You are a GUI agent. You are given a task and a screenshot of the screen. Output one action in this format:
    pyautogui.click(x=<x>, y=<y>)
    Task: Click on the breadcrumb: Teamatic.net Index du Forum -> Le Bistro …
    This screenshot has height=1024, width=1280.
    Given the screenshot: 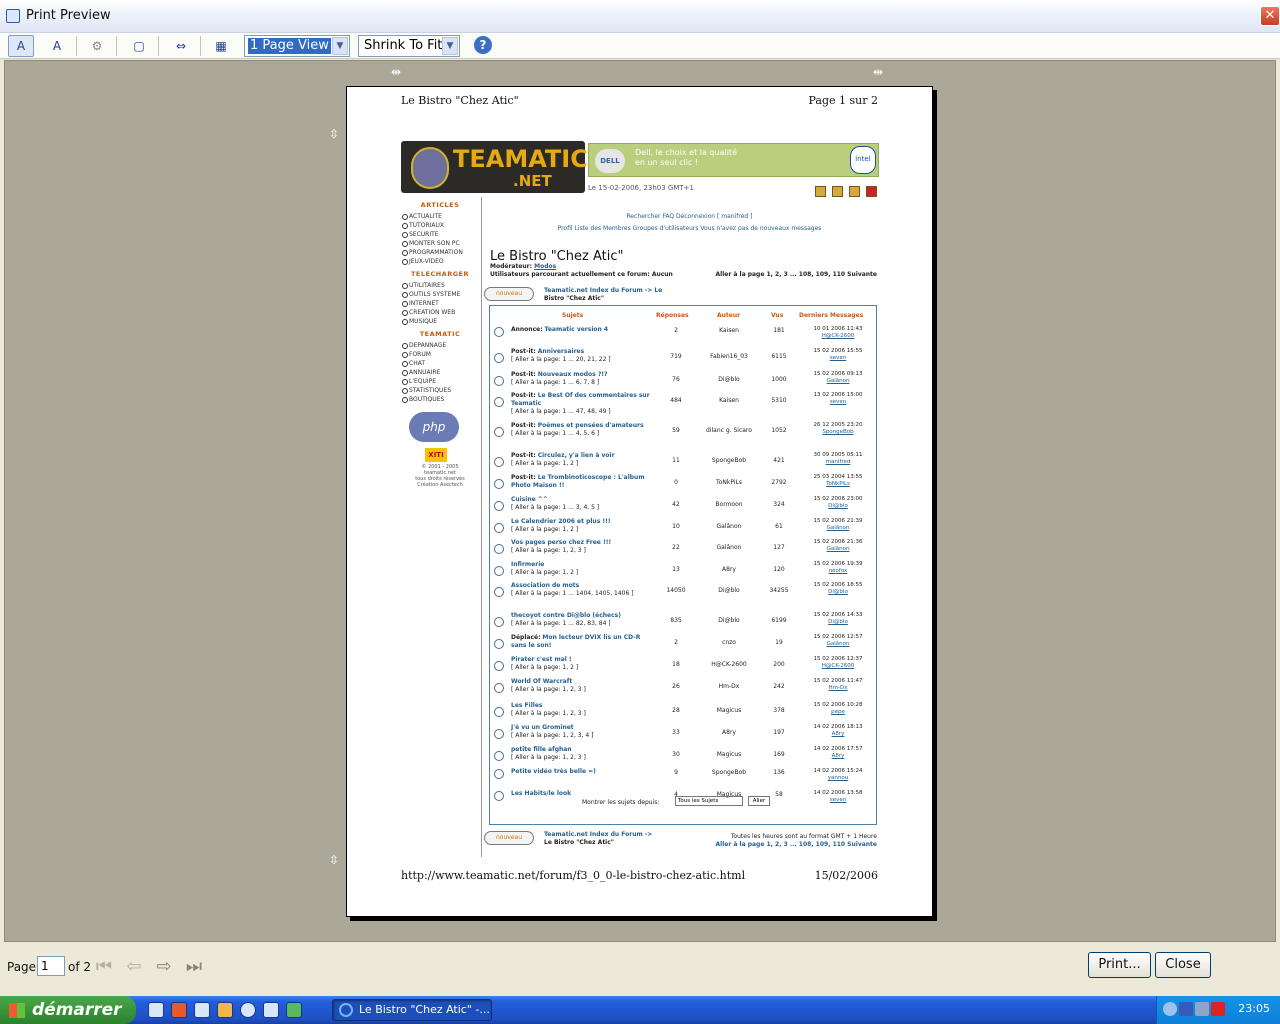 What is the action you would take?
    pyautogui.click(x=603, y=295)
    